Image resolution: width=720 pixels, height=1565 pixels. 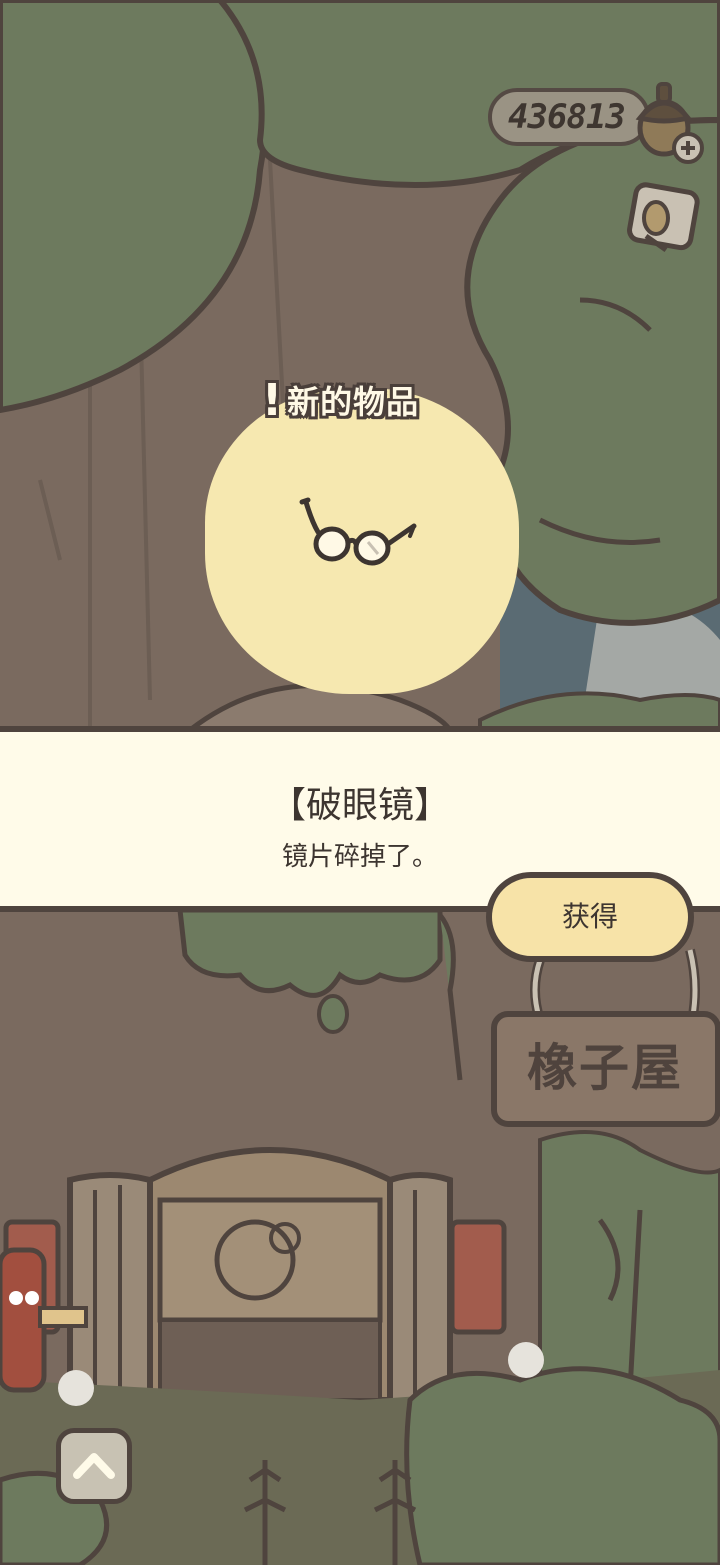 I want to click on shop-sign: 橡子屋, so click(x=605, y=1067).